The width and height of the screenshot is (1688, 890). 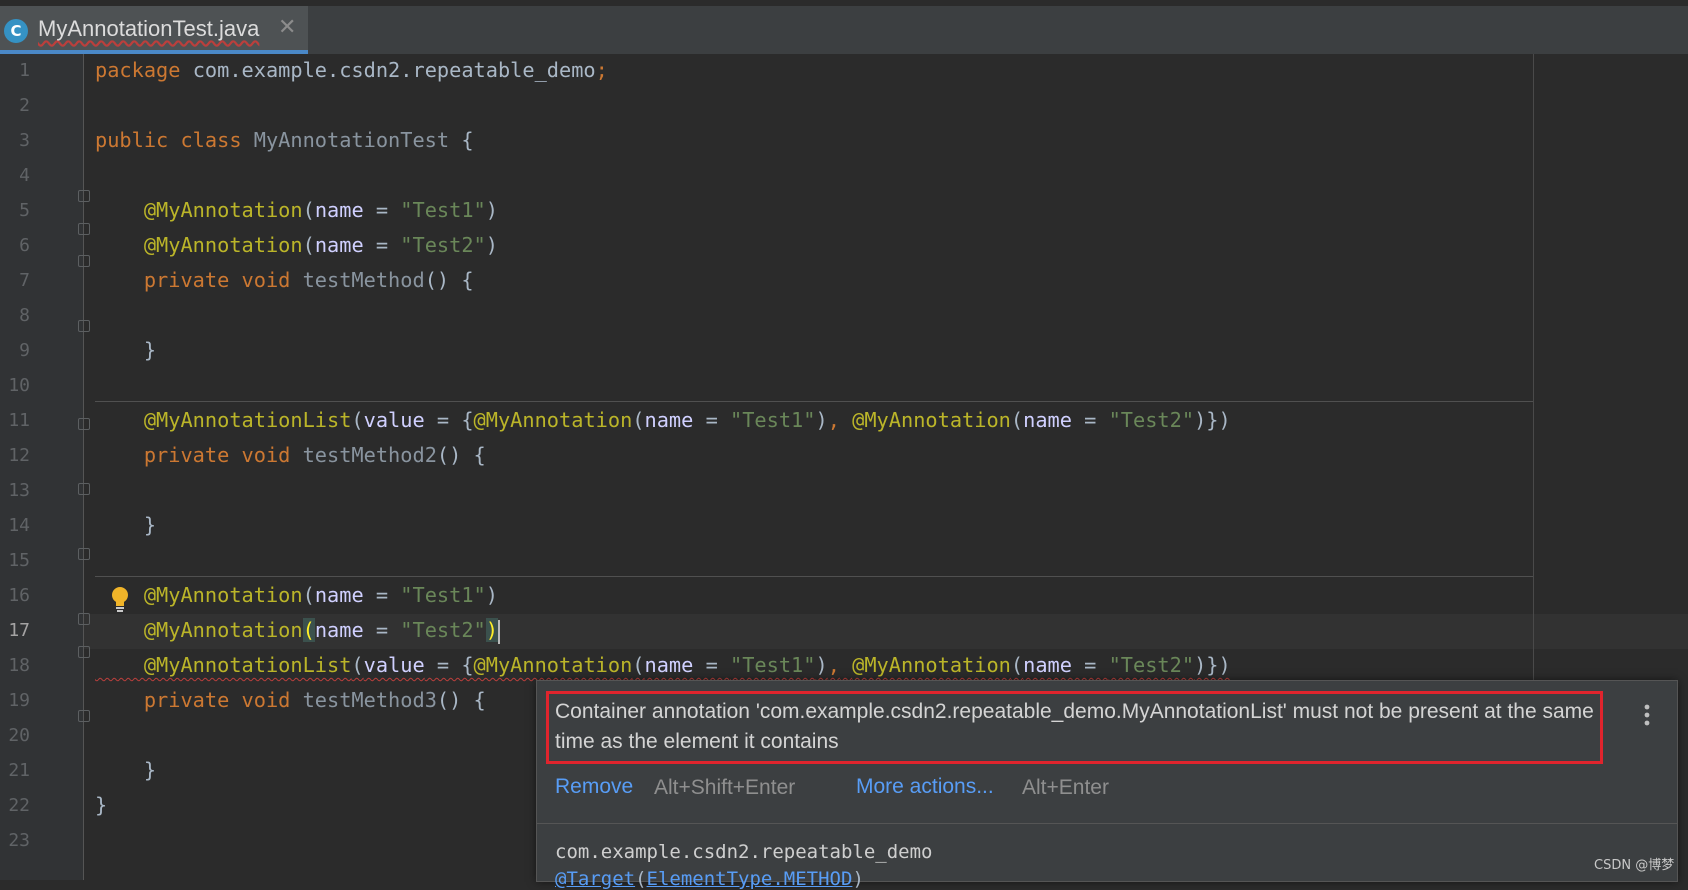 I want to click on line-number: 23, so click(x=19, y=840).